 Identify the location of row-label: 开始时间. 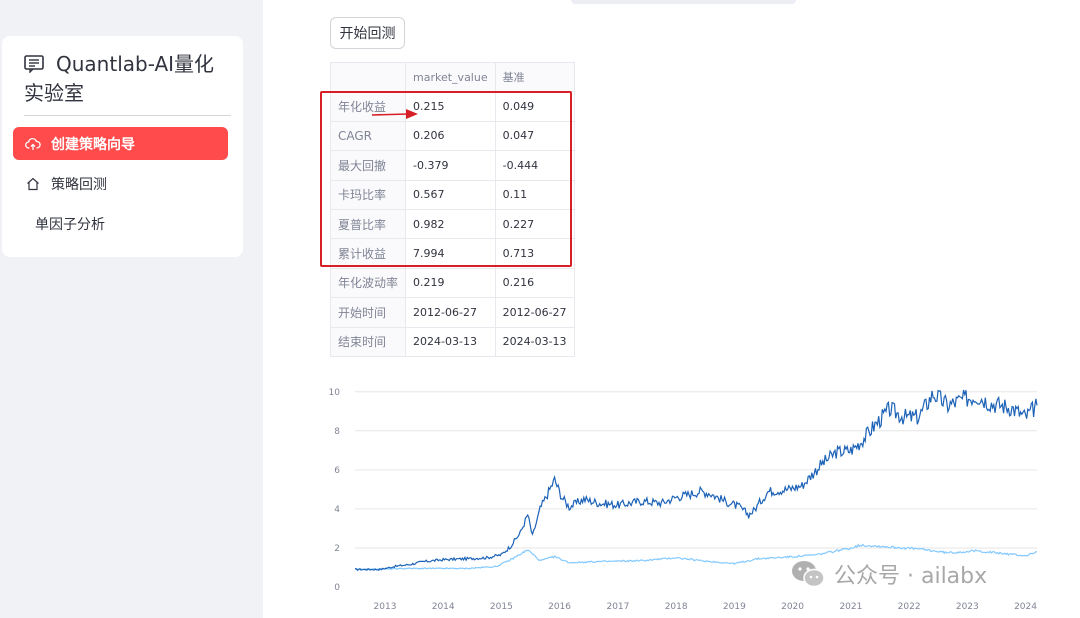
(368, 312).